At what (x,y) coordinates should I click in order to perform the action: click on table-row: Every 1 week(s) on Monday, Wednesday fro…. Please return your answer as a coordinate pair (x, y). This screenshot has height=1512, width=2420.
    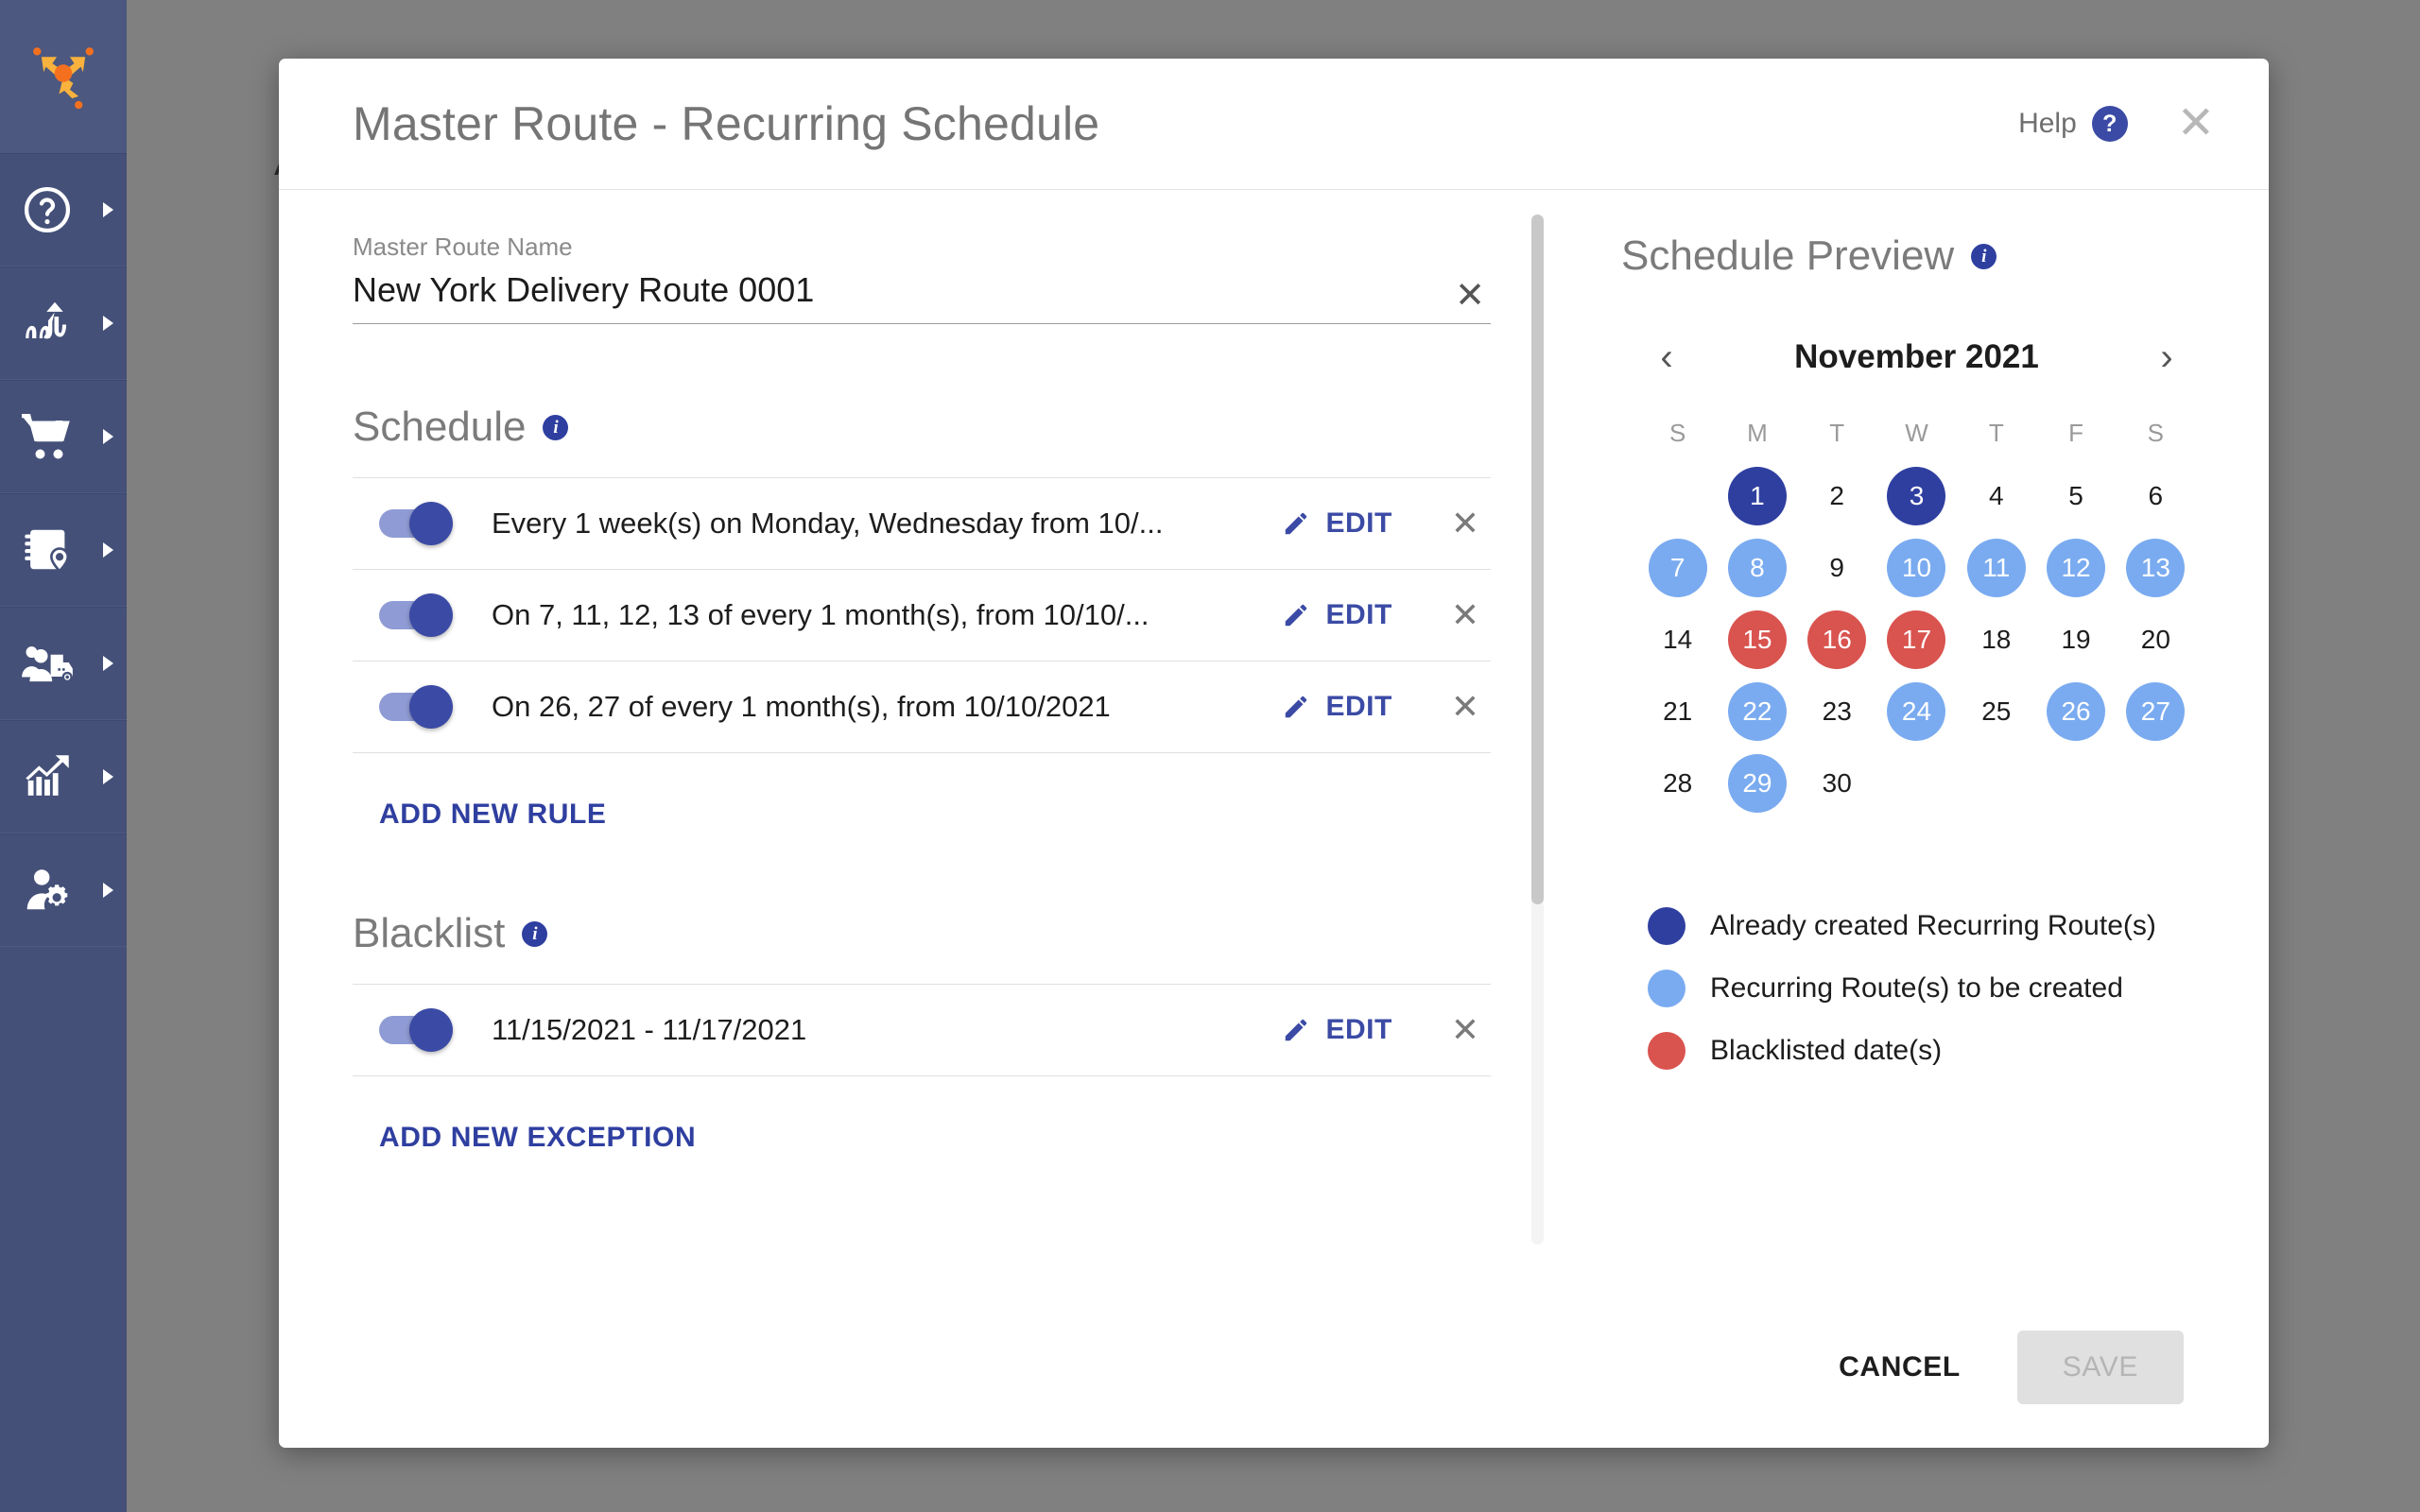
    Looking at the image, I should click on (922, 524).